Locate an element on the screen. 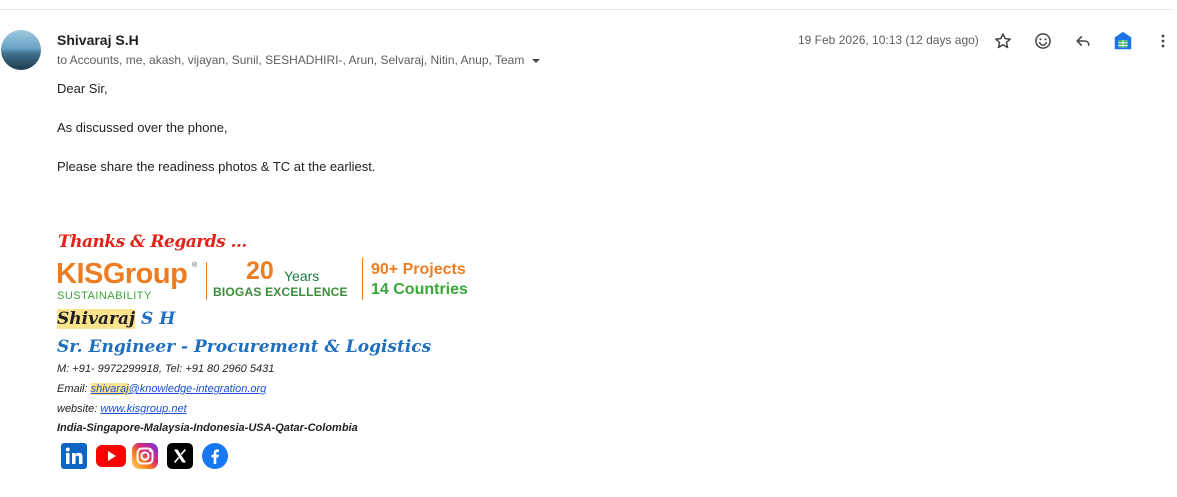 The height and width of the screenshot is (497, 1177). divider is located at coordinates (586, 9).